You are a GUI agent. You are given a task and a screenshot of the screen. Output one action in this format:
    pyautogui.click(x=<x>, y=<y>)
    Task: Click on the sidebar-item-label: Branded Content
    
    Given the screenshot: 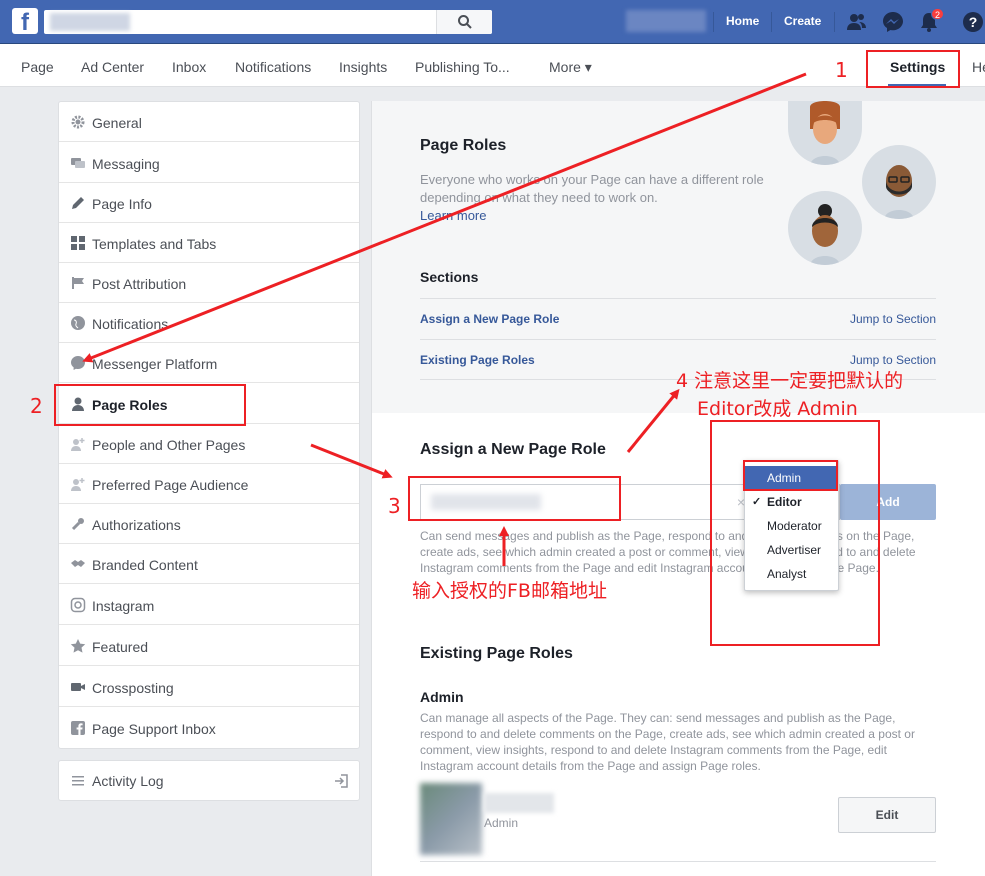 What is the action you would take?
    pyautogui.click(x=145, y=565)
    